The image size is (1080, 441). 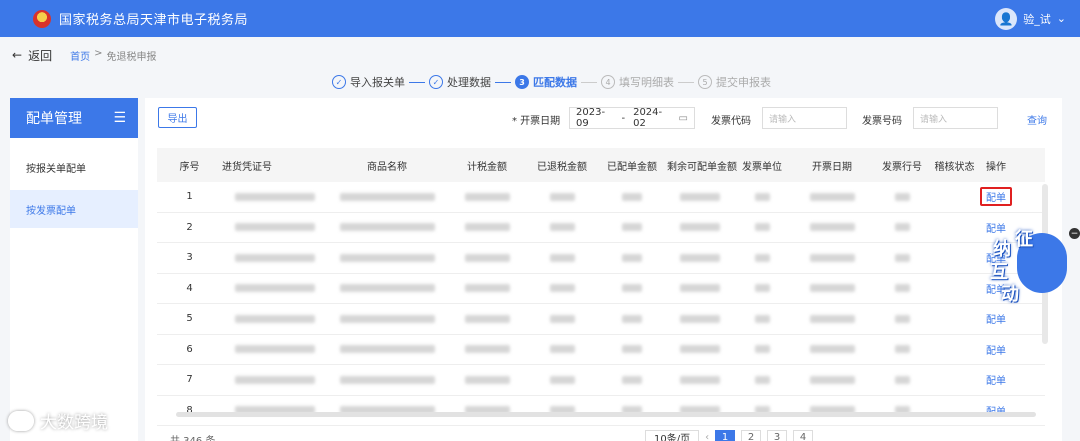 What do you see at coordinates (608, 82) in the screenshot?
I see `step-number: 4` at bounding box center [608, 82].